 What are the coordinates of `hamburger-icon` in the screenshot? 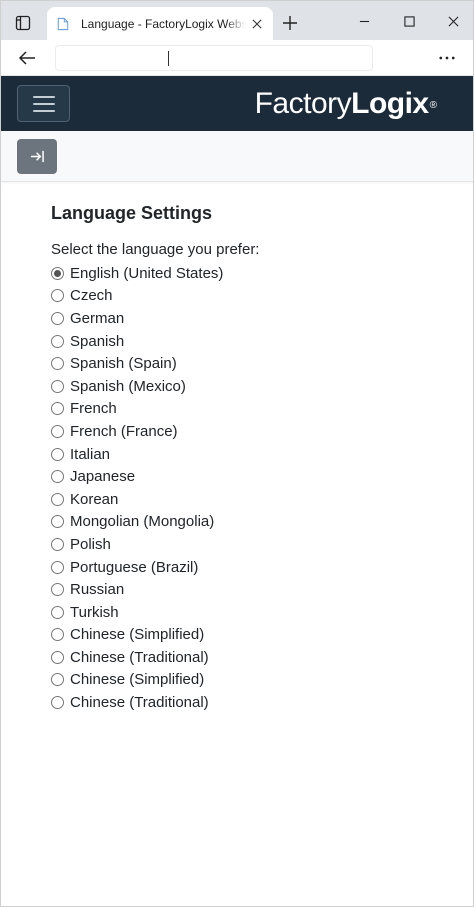 It's located at (43, 103).